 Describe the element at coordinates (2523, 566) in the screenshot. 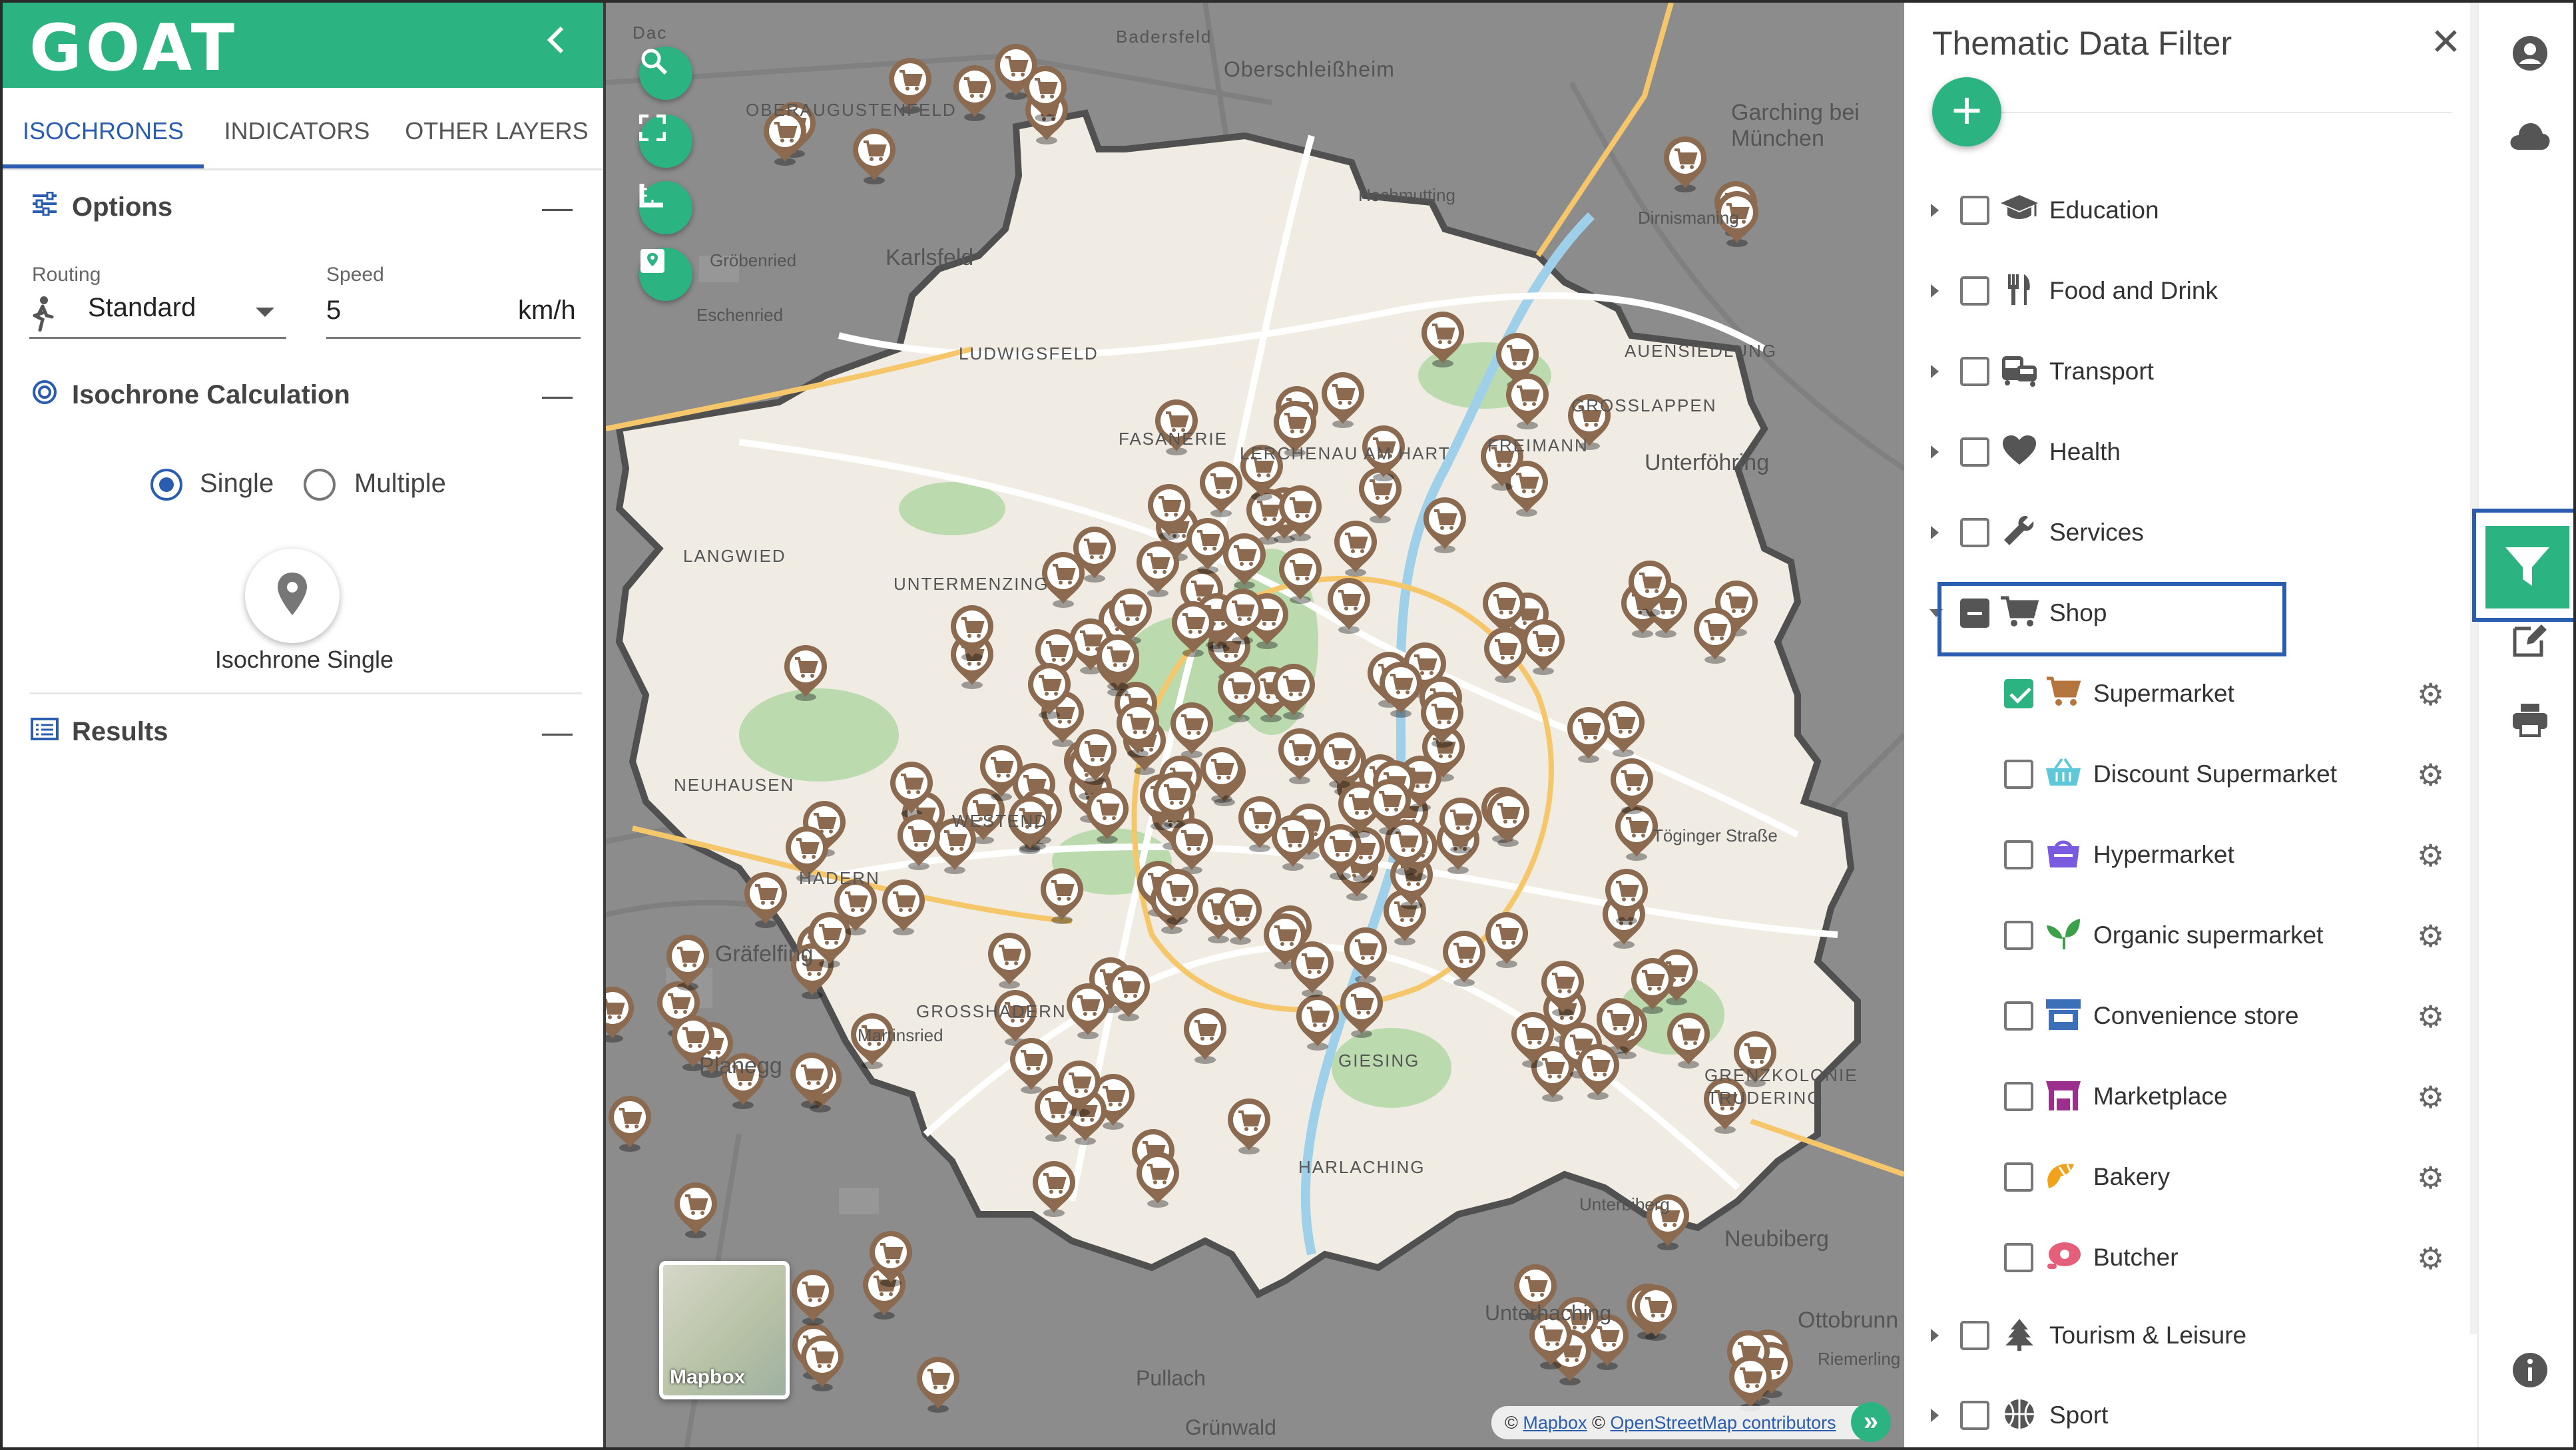

I see `filter-toggle-button` at that location.